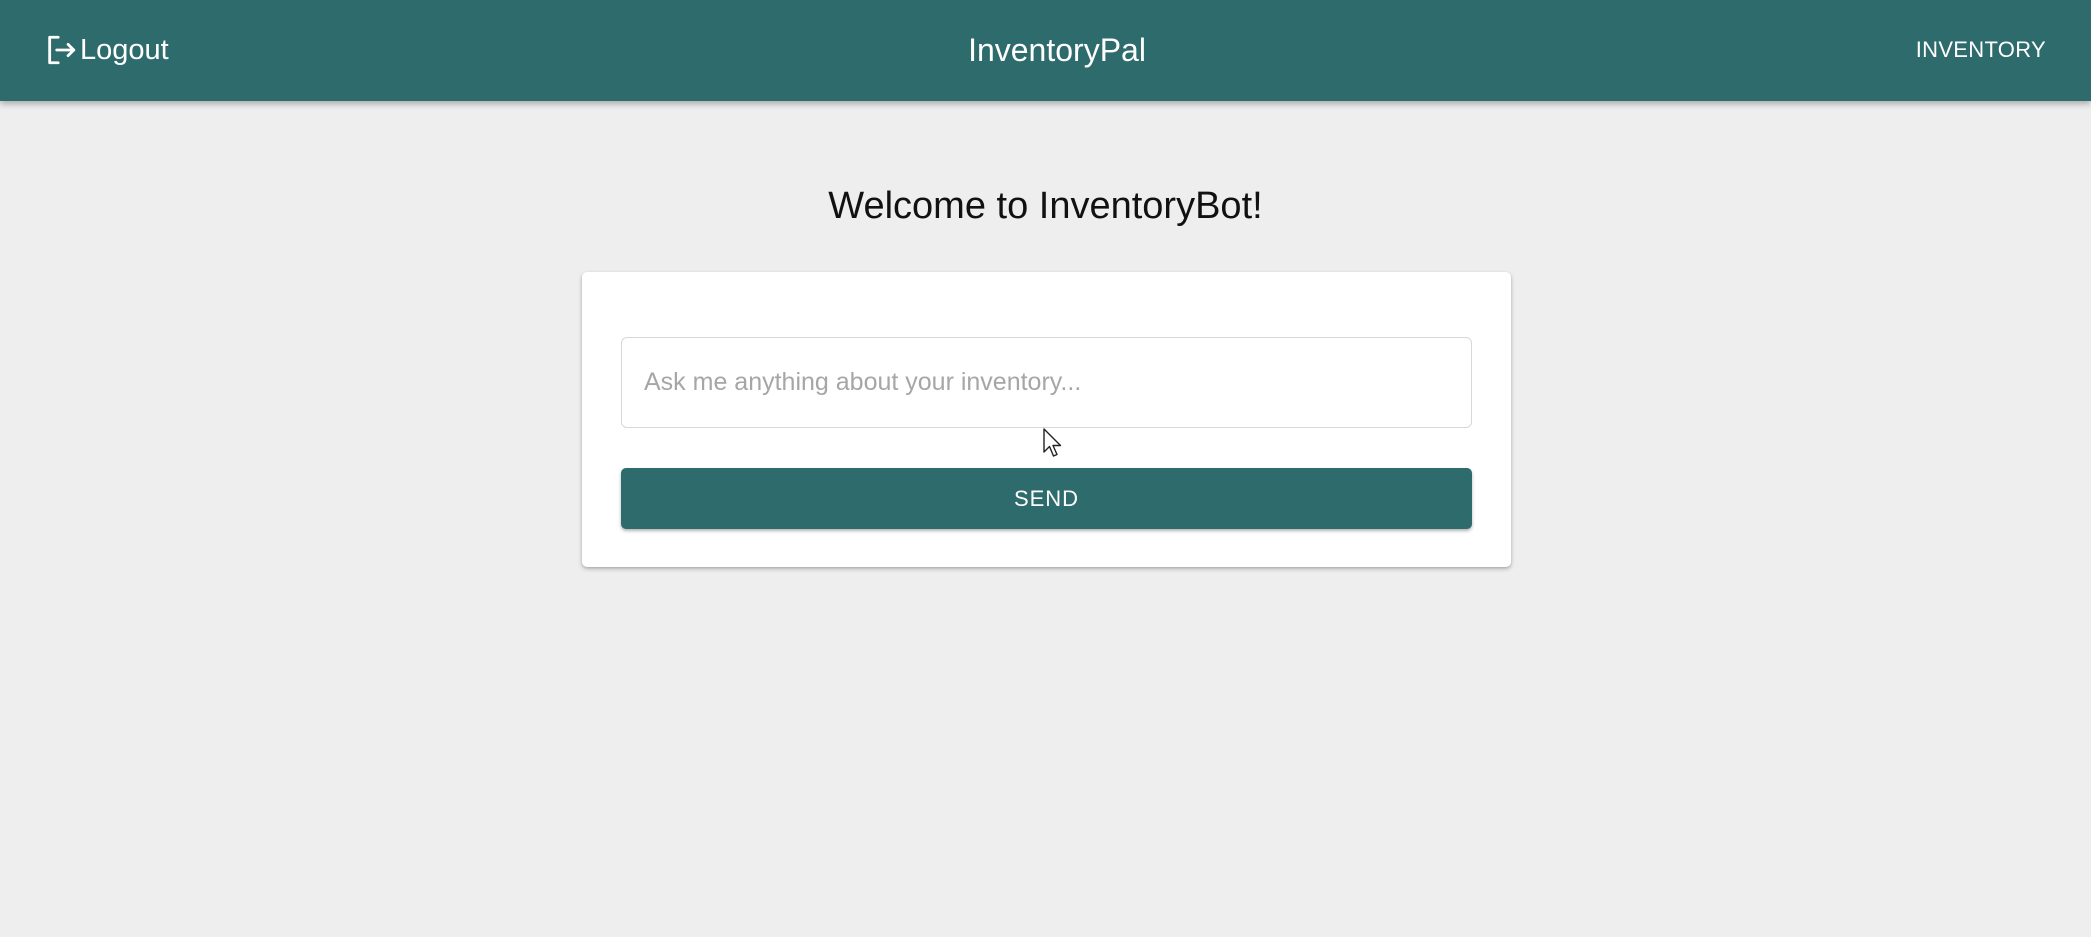  I want to click on logout-icon, so click(61, 50).